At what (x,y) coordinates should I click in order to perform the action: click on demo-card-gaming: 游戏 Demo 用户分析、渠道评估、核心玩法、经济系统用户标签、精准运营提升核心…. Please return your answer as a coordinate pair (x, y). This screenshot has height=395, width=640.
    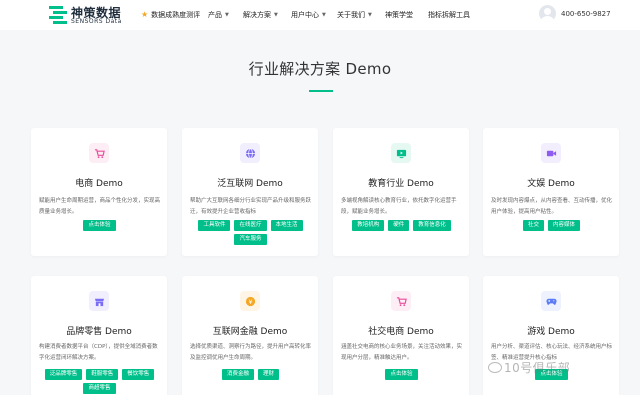
    Looking at the image, I should click on (551, 335).